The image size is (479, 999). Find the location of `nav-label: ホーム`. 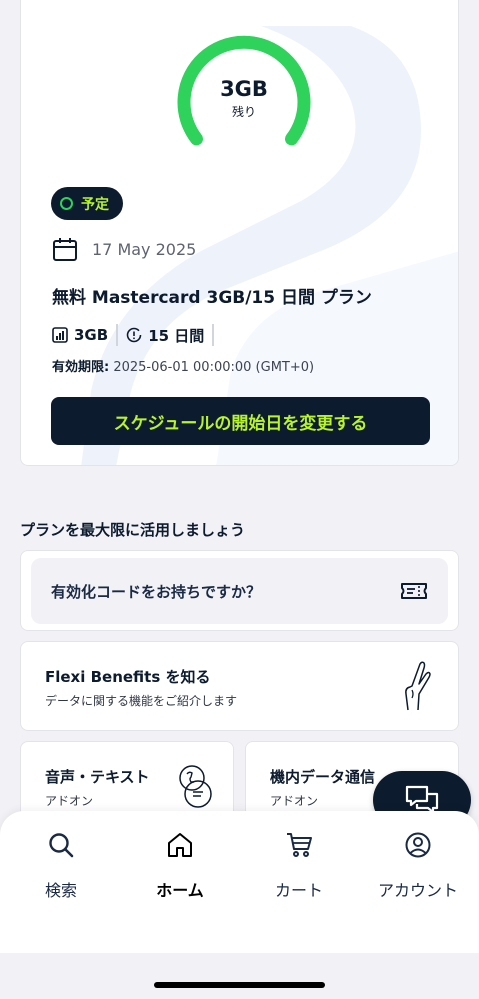

nav-label: ホーム is located at coordinates (180, 890).